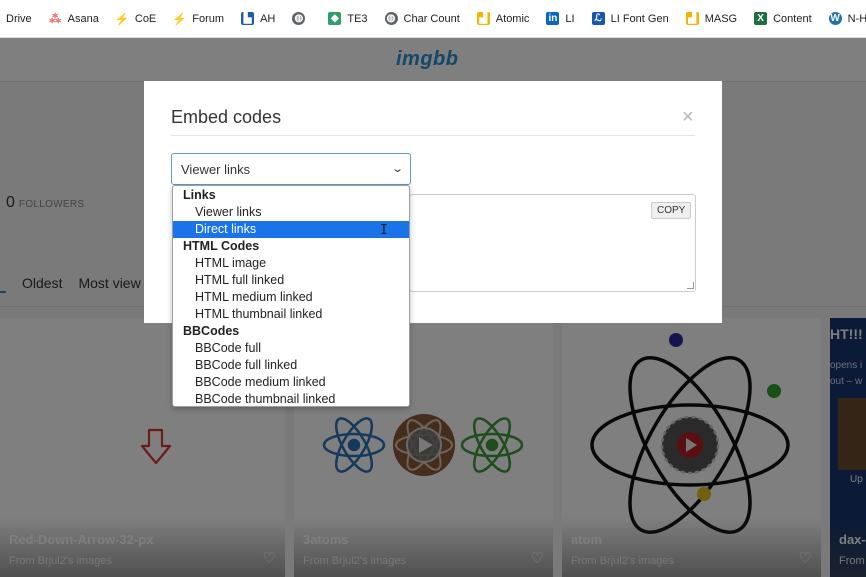  I want to click on bookmark-forum: ⚡ Forum, so click(198, 18).